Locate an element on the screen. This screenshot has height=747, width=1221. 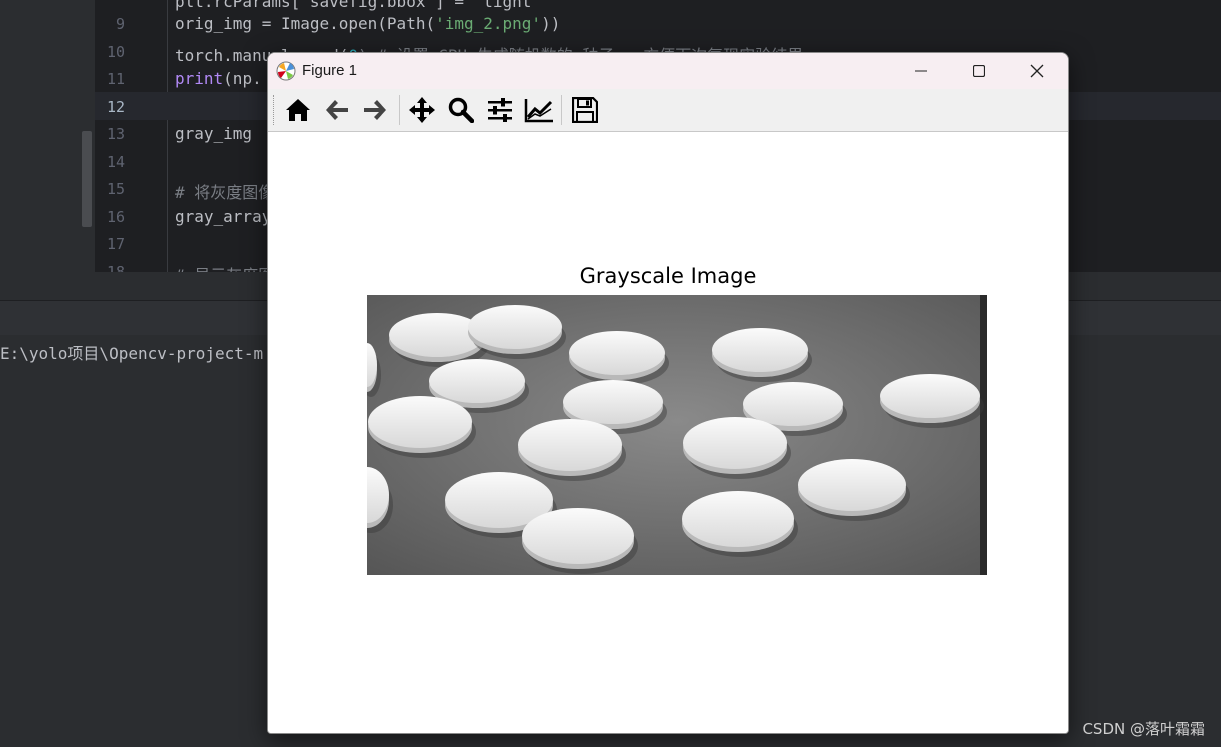
code-line: orig_img = Image.open(Path('img_2.png')) is located at coordinates (368, 23).